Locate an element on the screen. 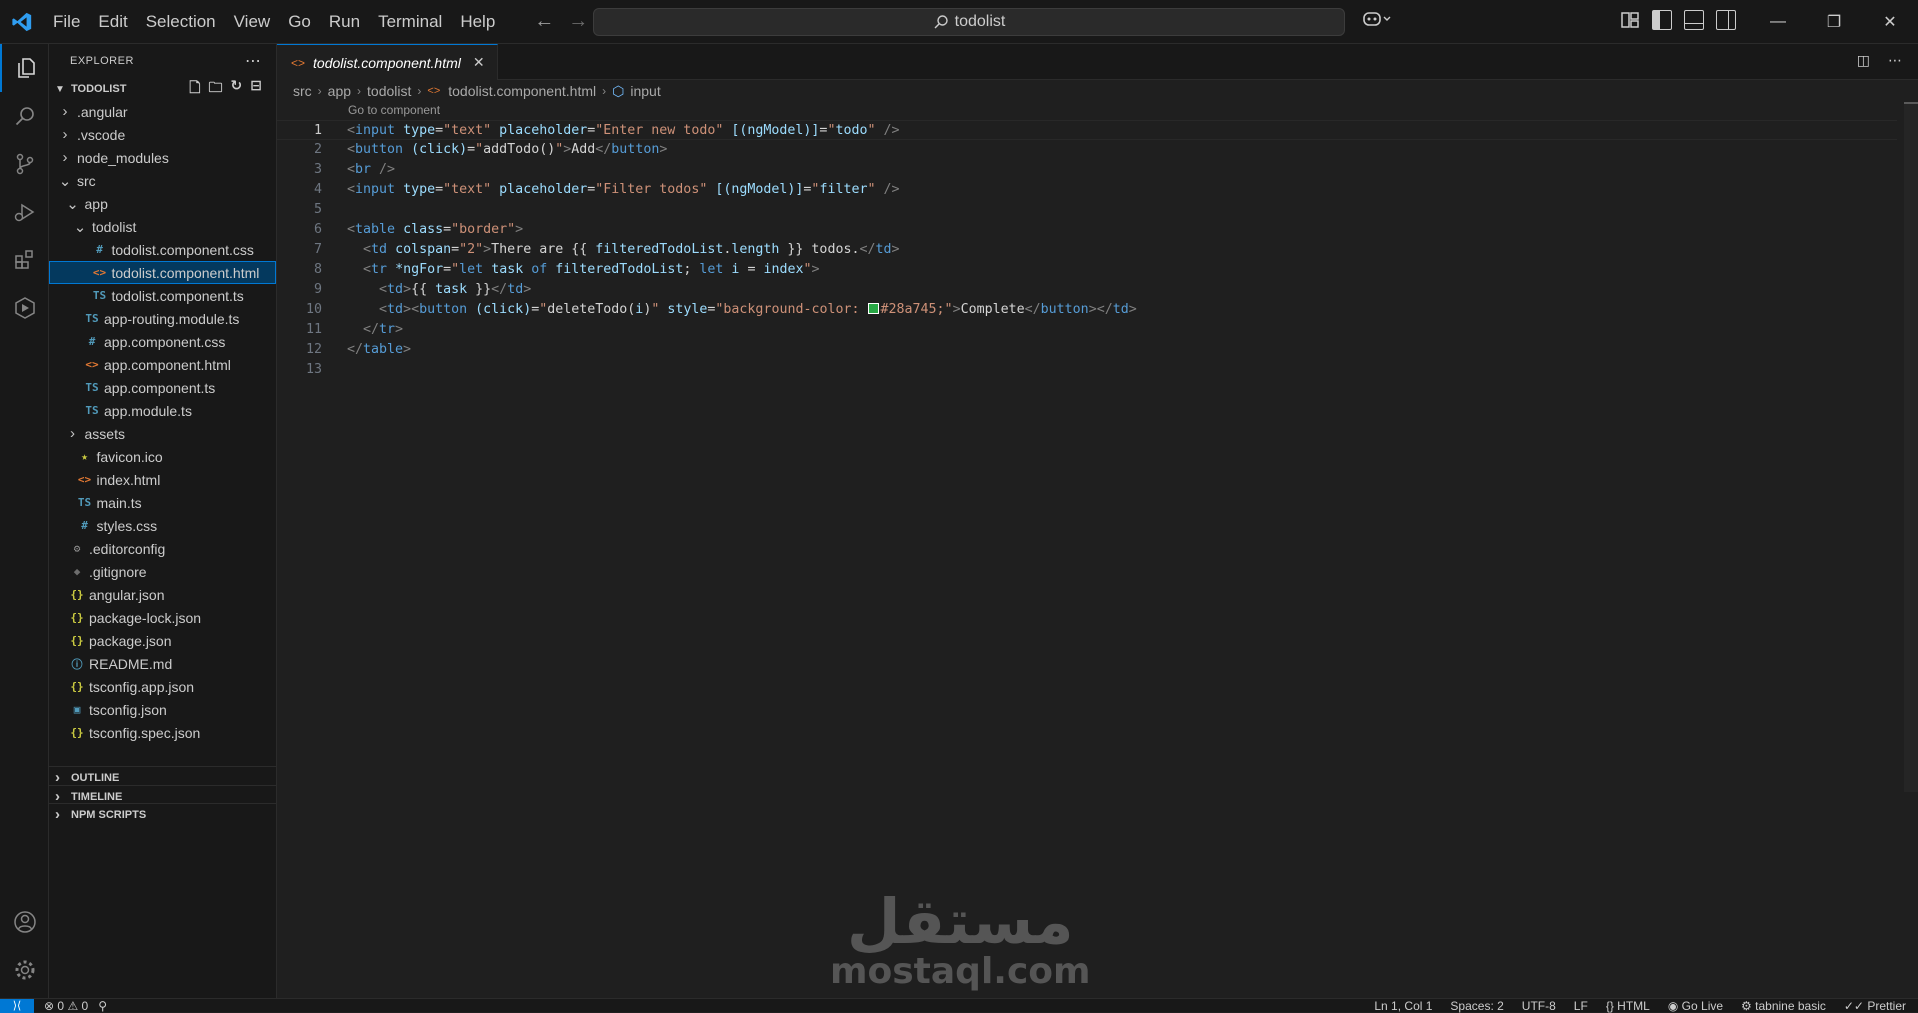 This screenshot has width=1918, height=1013. testing-icon is located at coordinates (24, 308).